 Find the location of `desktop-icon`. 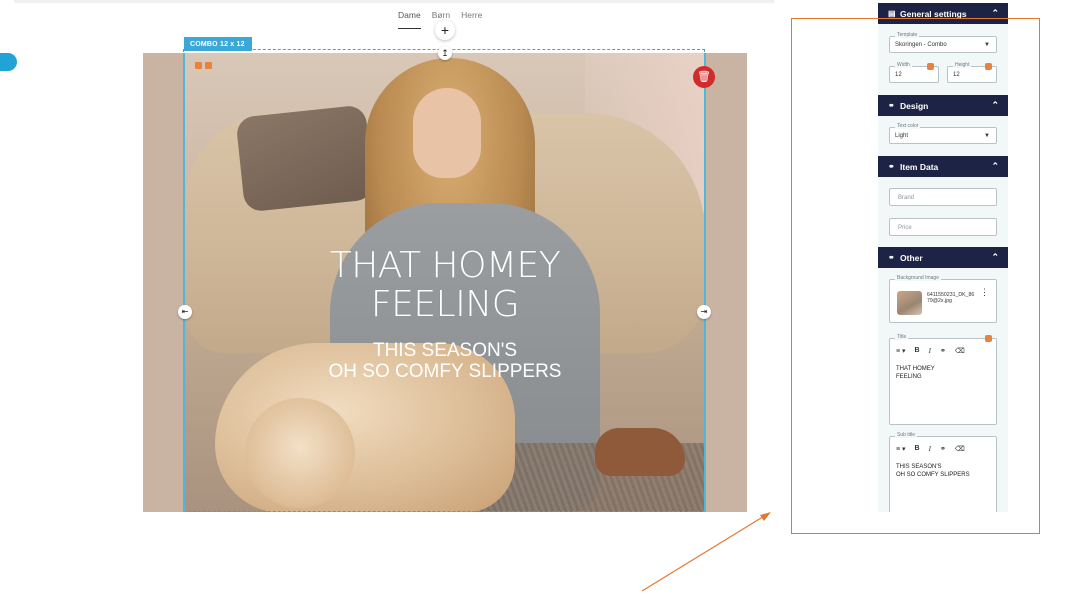

desktop-icon is located at coordinates (208, 65).